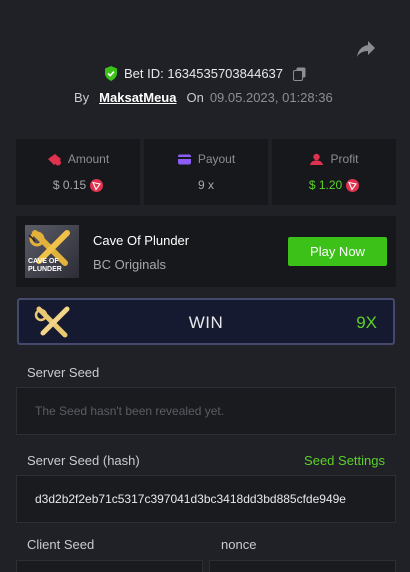 The height and width of the screenshot is (572, 410). What do you see at coordinates (78, 172) in the screenshot?
I see `amount-stat: Amount $ 0.15` at bounding box center [78, 172].